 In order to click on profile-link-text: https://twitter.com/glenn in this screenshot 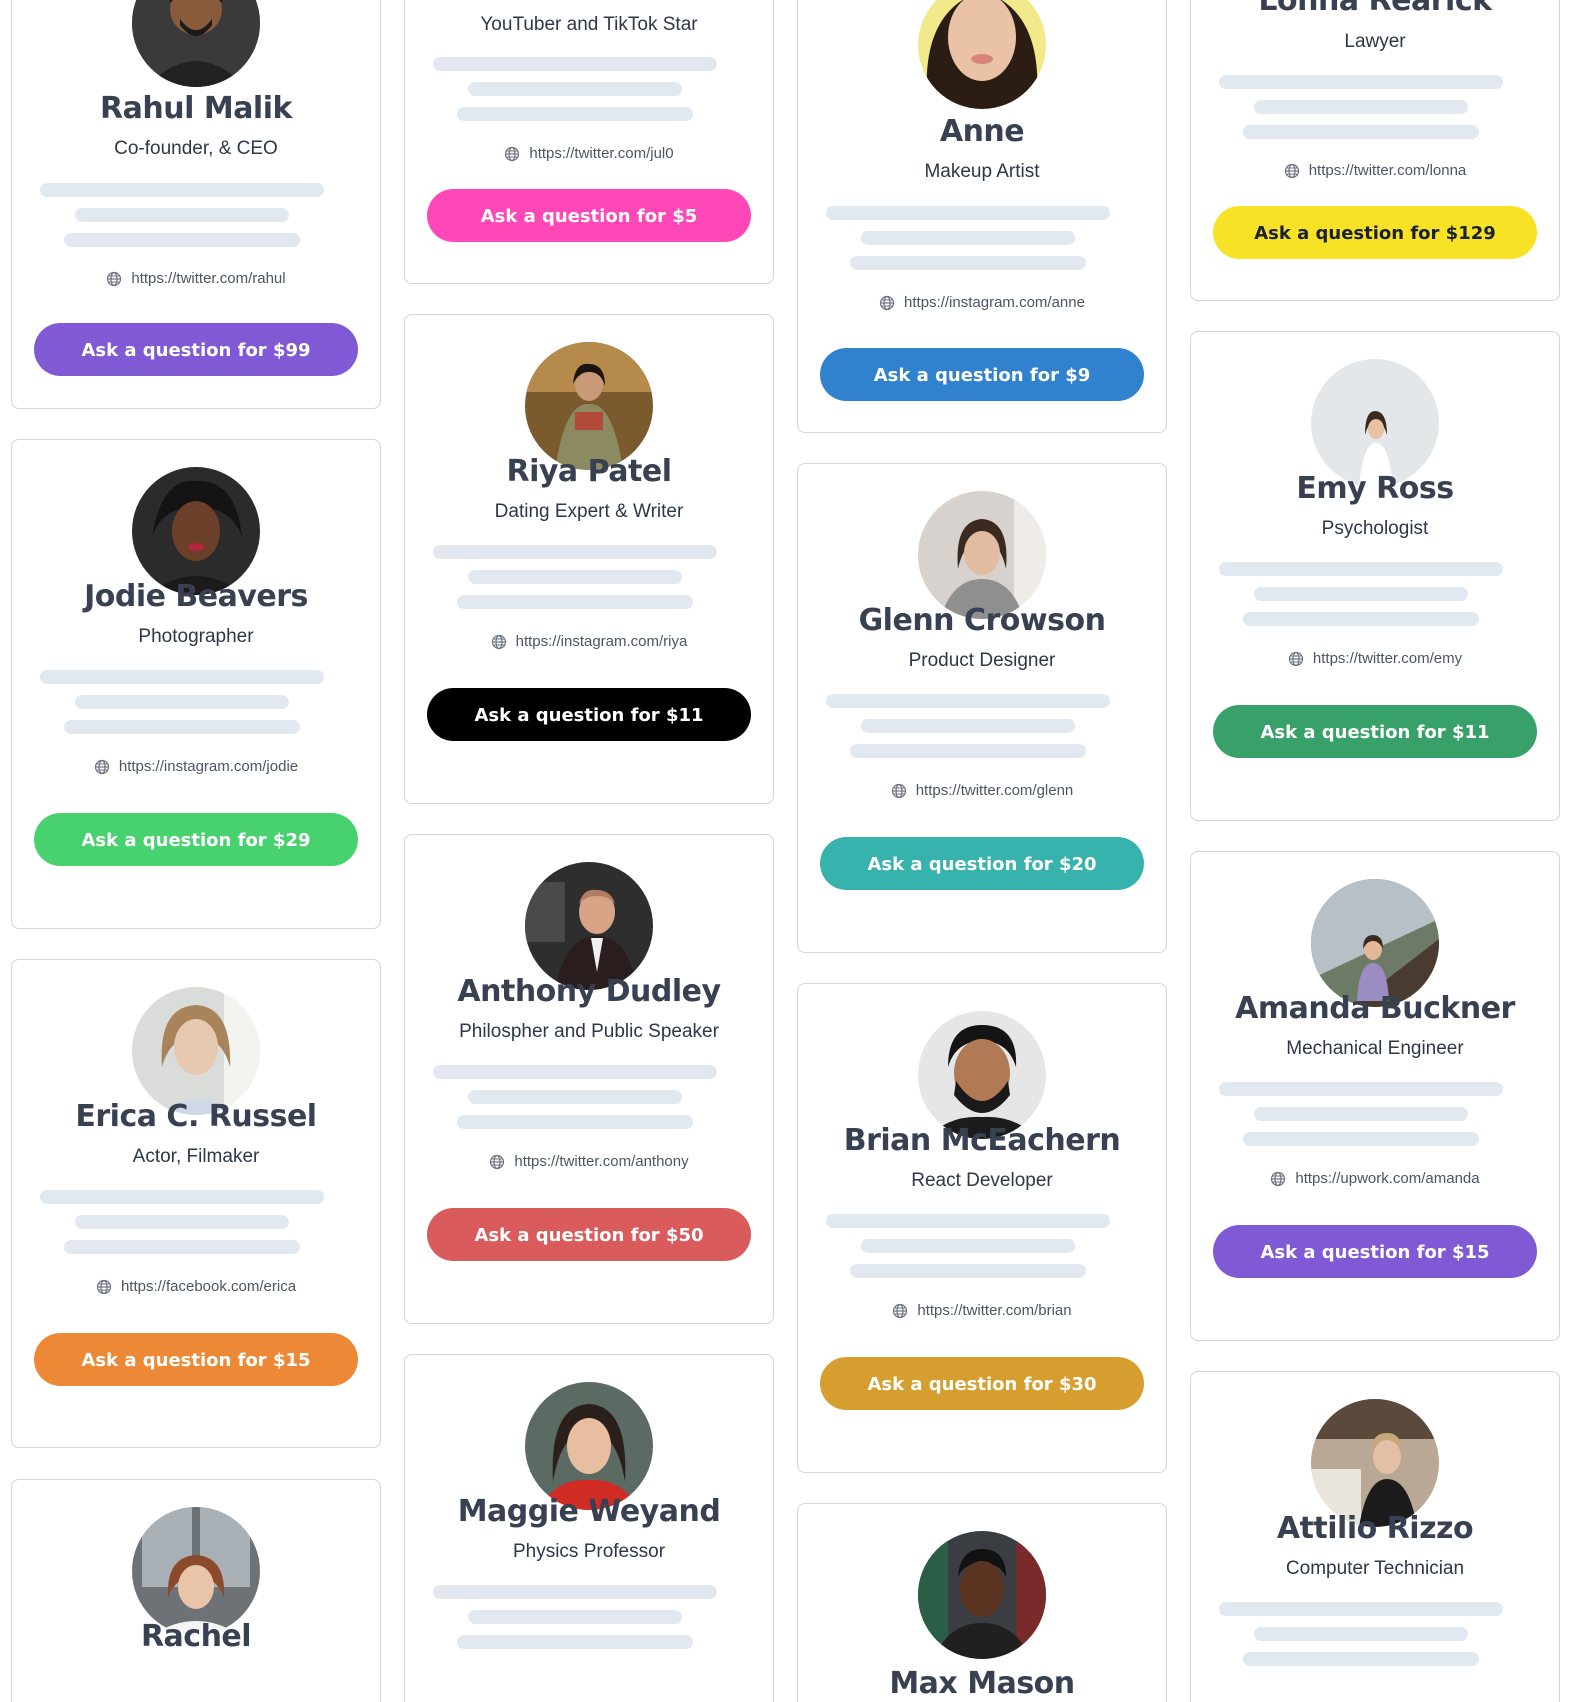, I will do `click(995, 790)`.